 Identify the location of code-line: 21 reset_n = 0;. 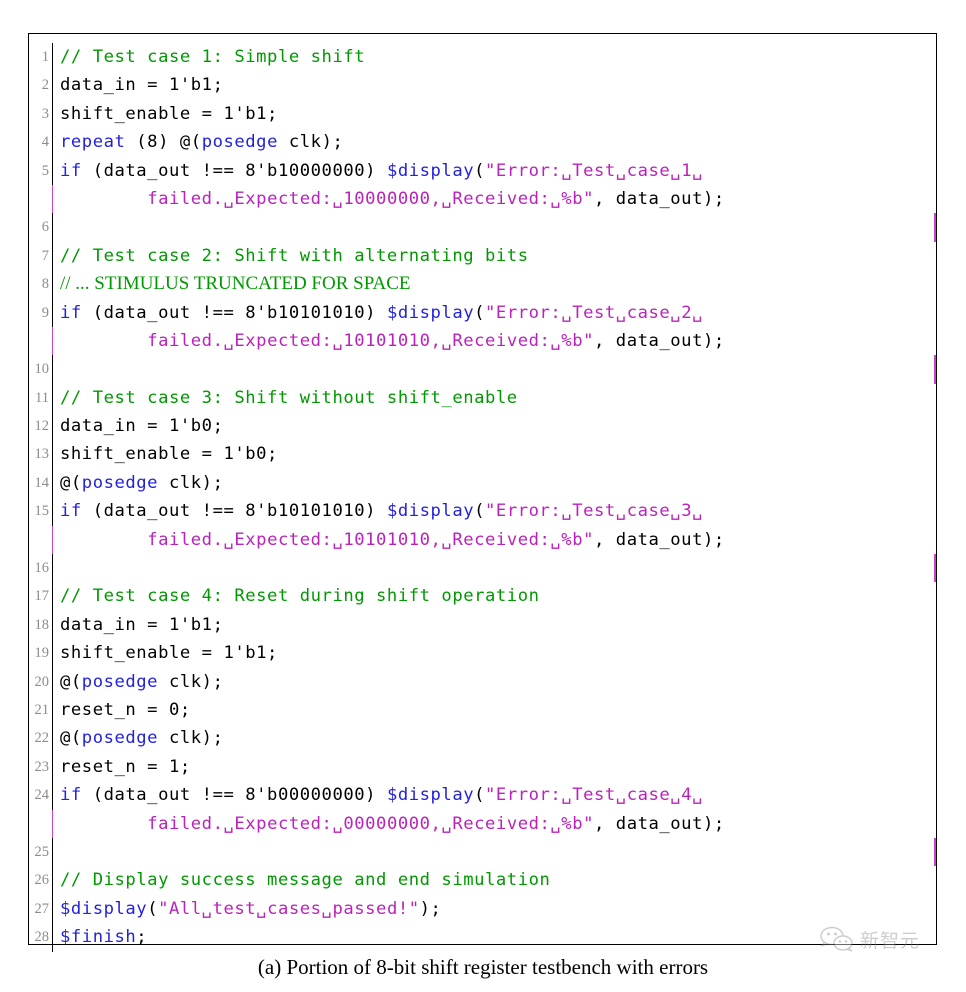
(482, 710).